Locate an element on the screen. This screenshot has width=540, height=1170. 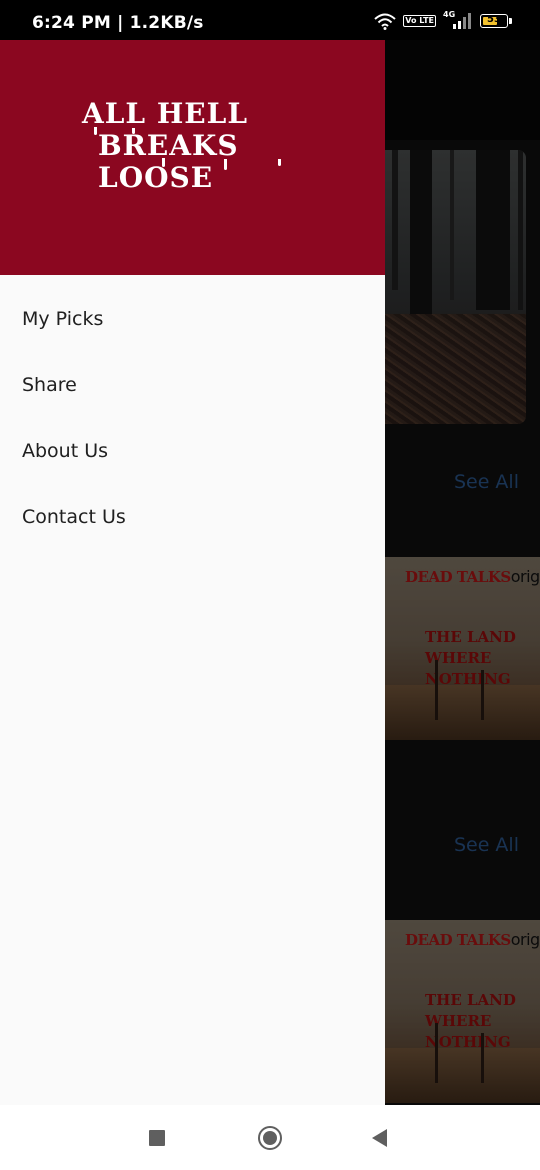
wifi-icon is located at coordinates (385, 21).